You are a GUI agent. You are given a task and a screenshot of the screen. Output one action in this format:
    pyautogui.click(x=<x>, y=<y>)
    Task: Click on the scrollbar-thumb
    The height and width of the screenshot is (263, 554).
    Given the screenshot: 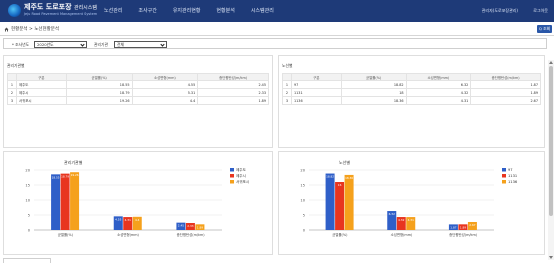 What is the action you would take?
    pyautogui.click(x=551, y=141)
    